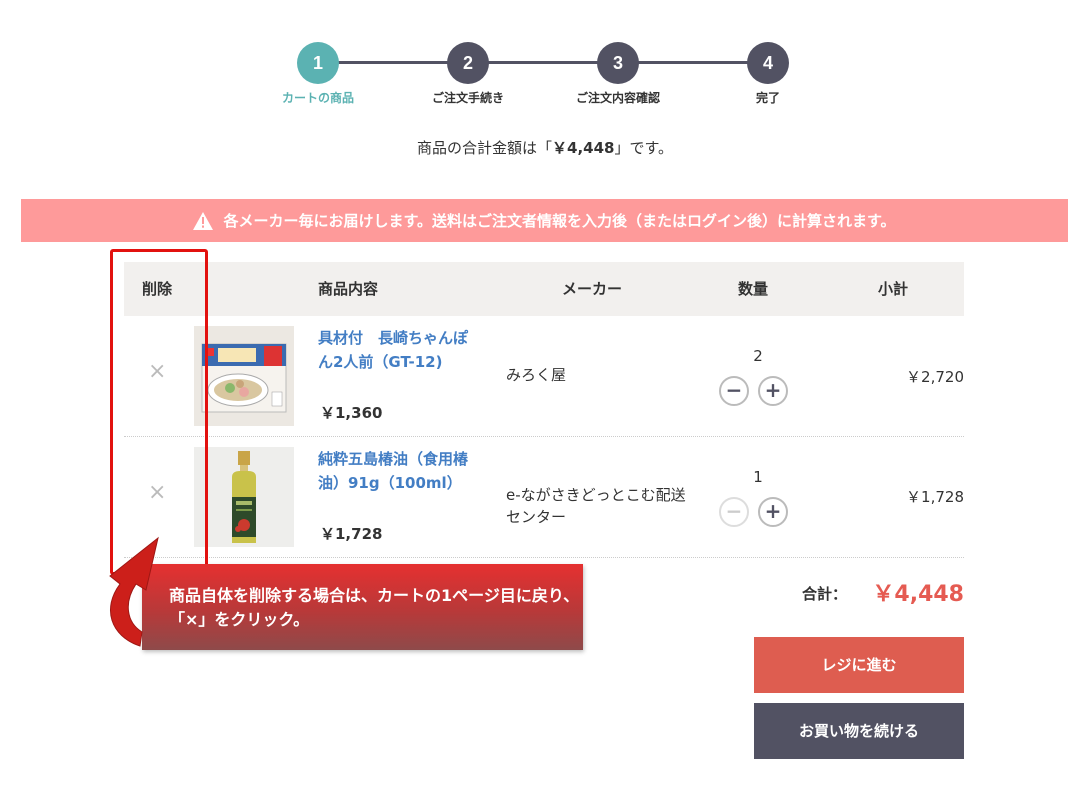 The height and width of the screenshot is (800, 1090). I want to click on product-maker: e-ながさきどっとこむ配送センター, so click(596, 506).